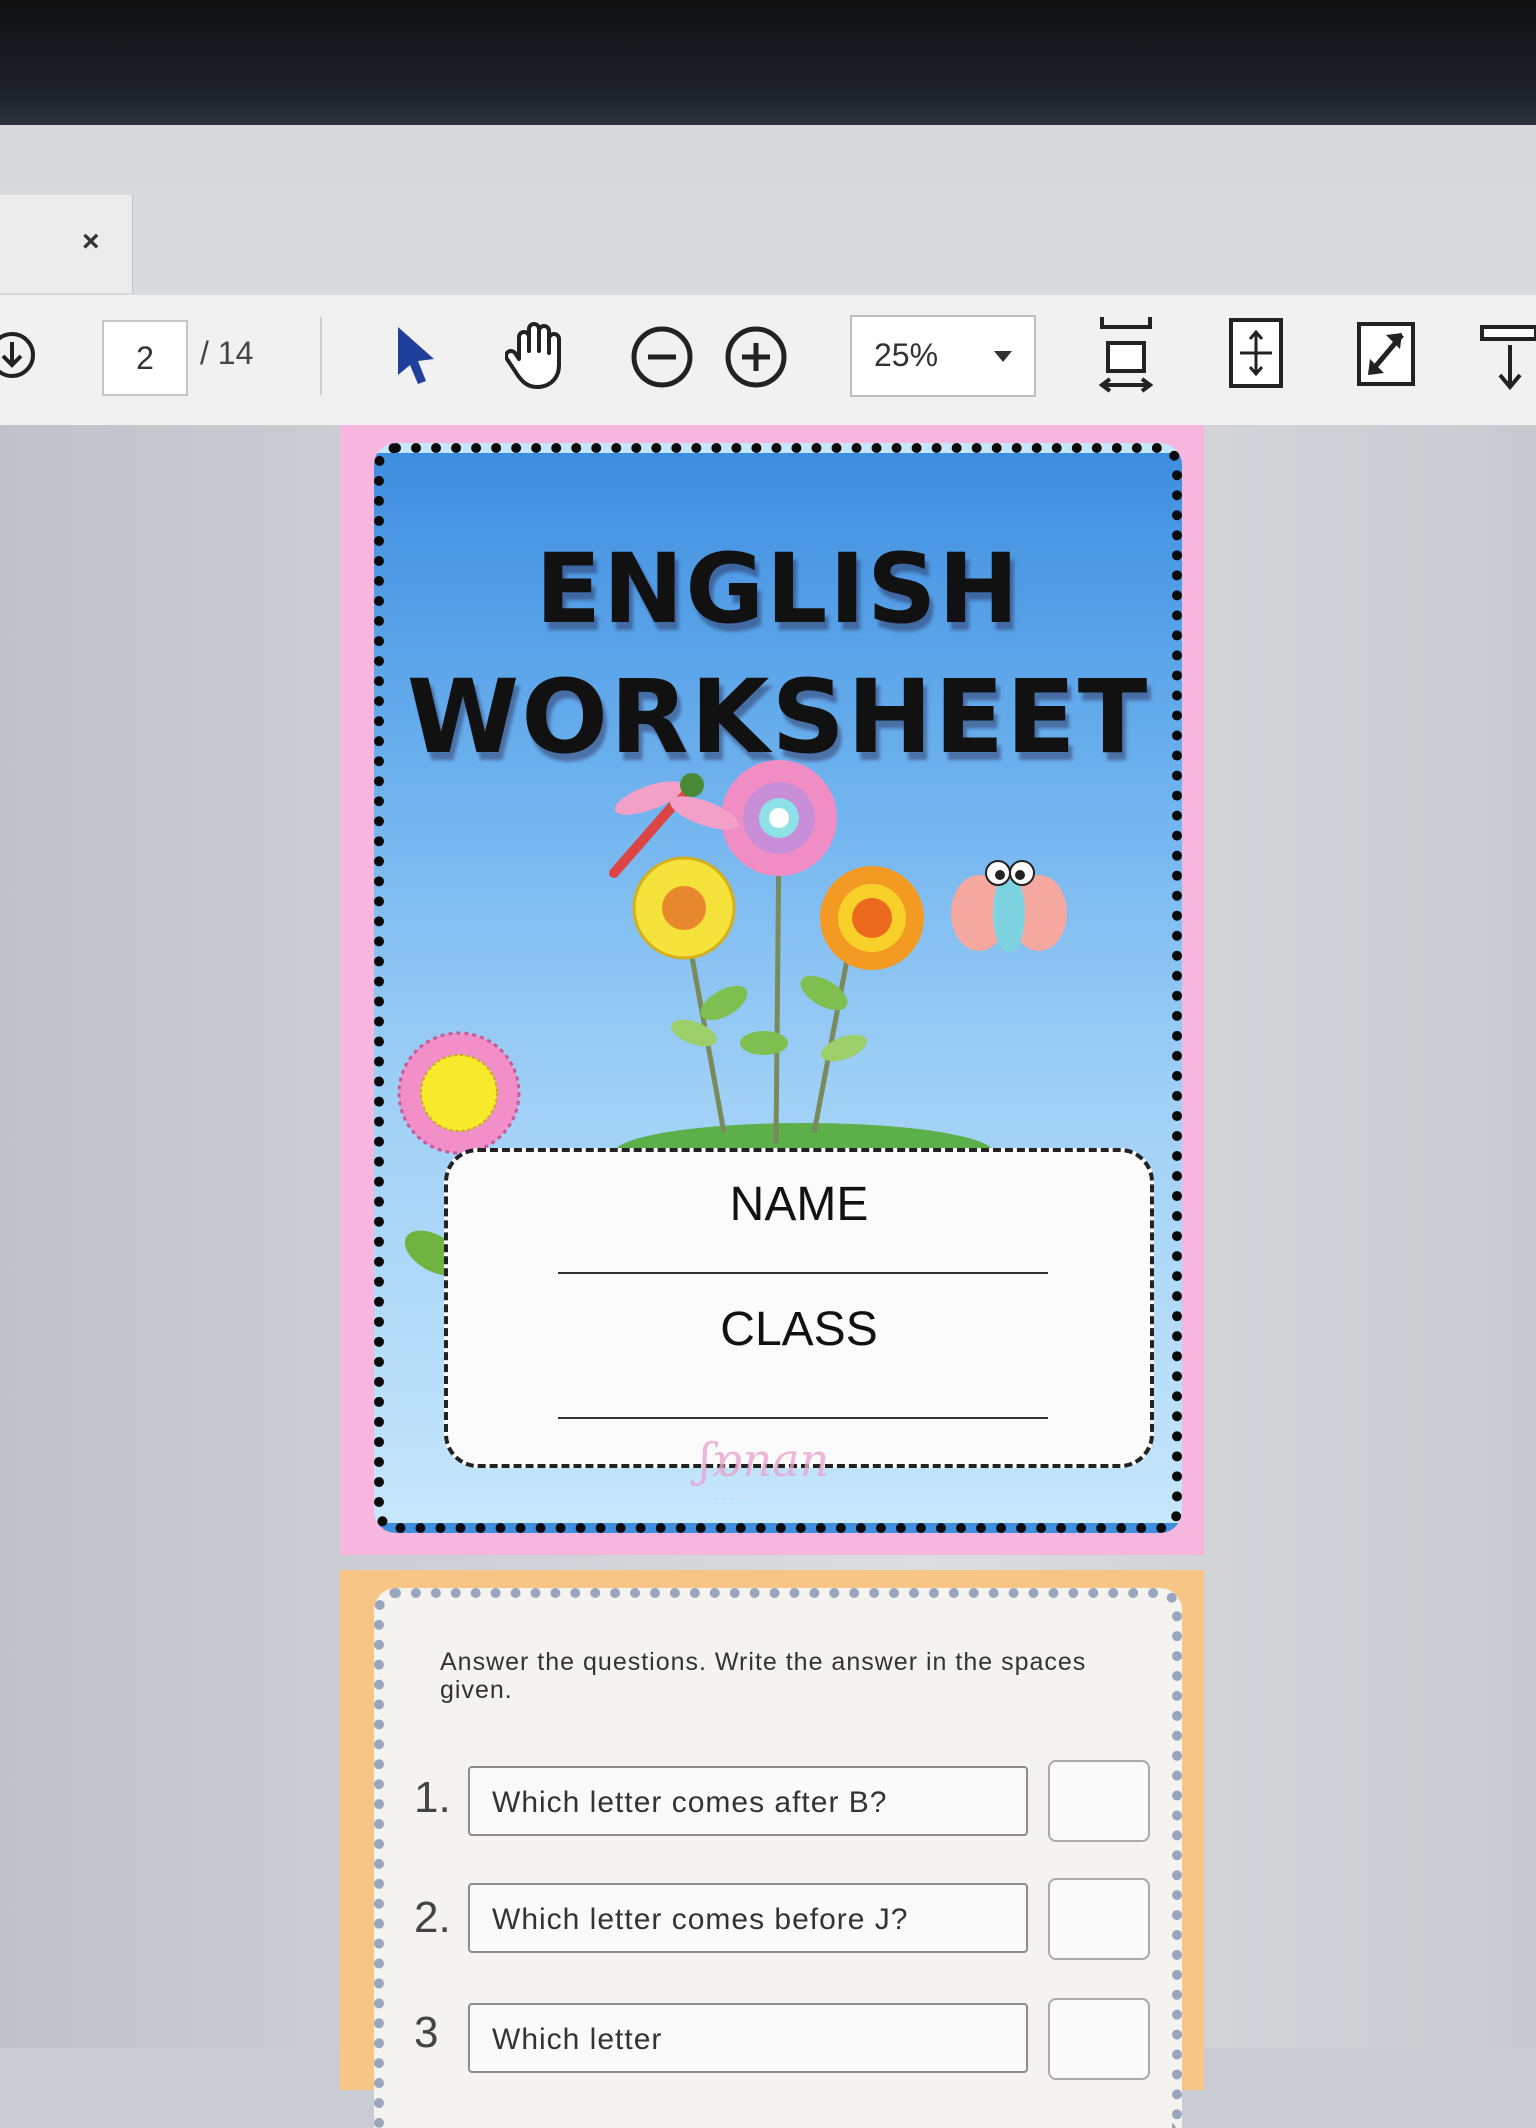 The width and height of the screenshot is (1536, 2128). Describe the element at coordinates (803, 1273) in the screenshot. I see `name-line` at that location.